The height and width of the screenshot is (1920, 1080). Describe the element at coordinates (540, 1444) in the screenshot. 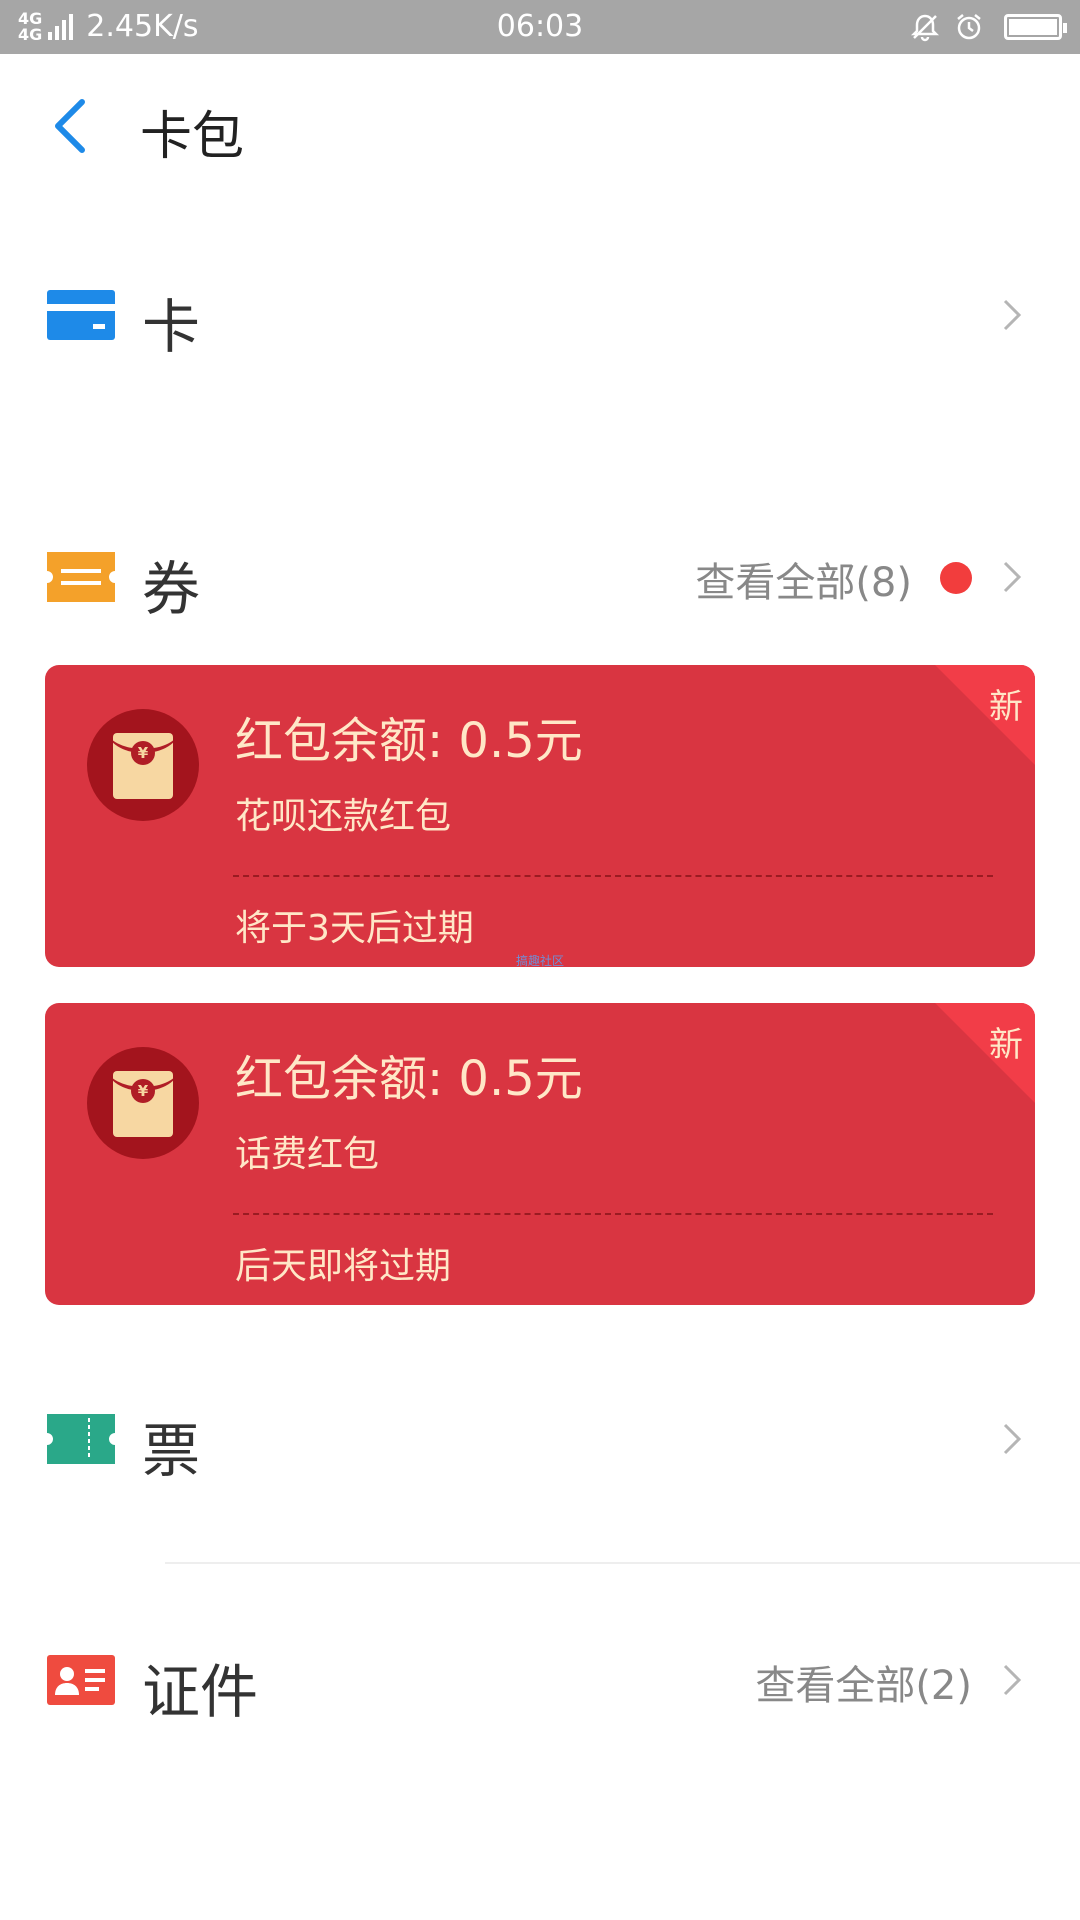

I see `tickets-row: 票` at that location.